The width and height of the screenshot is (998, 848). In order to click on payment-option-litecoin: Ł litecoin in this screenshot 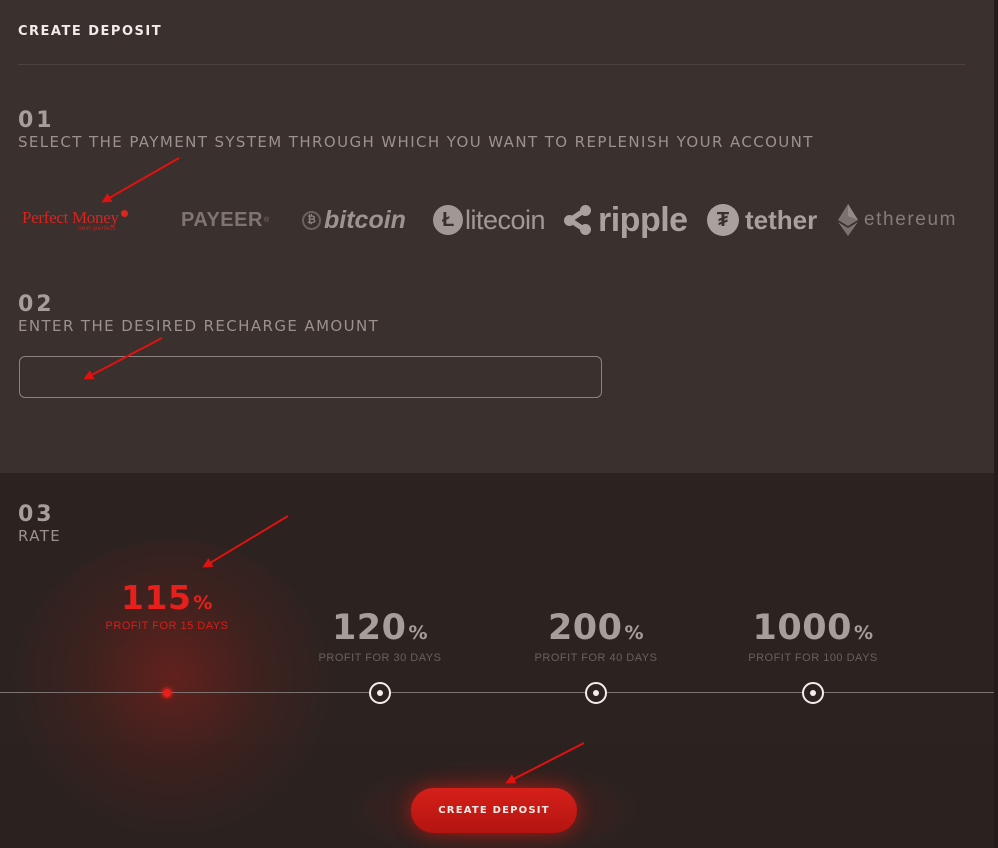, I will do `click(489, 220)`.